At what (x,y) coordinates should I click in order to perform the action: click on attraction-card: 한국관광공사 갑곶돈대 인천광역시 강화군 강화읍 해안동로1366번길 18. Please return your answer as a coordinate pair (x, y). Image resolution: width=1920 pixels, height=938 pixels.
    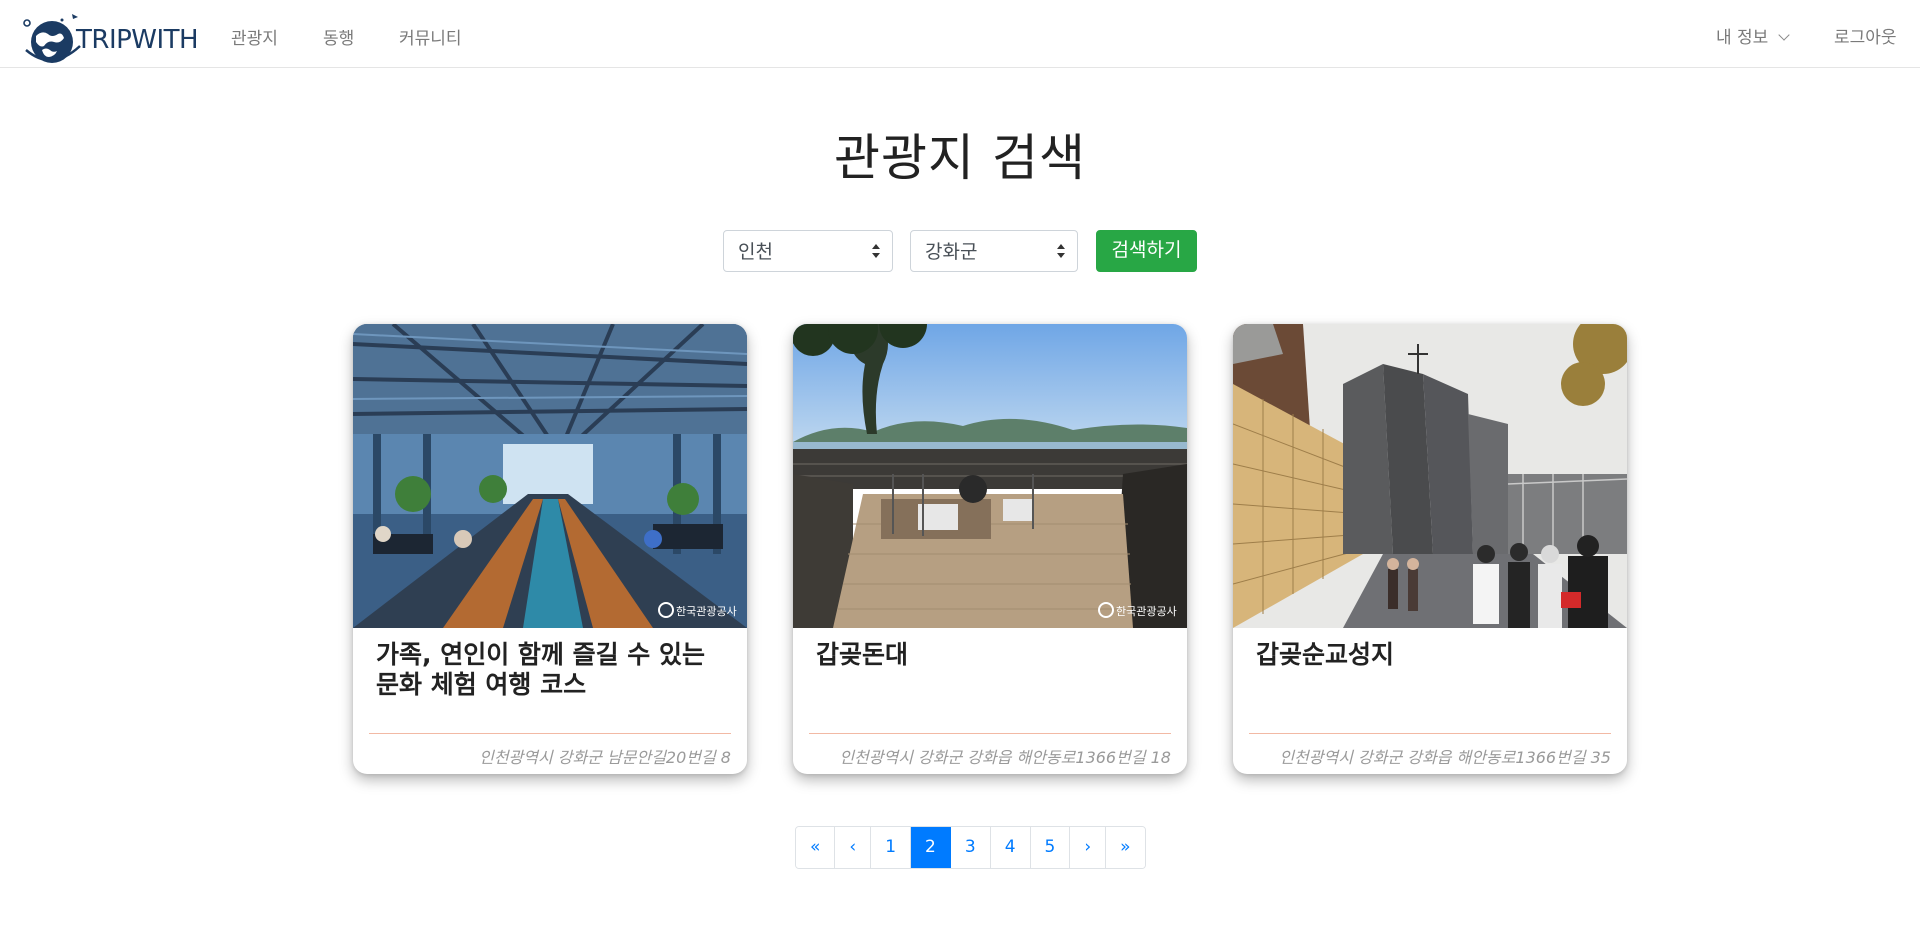
    Looking at the image, I should click on (990, 549).